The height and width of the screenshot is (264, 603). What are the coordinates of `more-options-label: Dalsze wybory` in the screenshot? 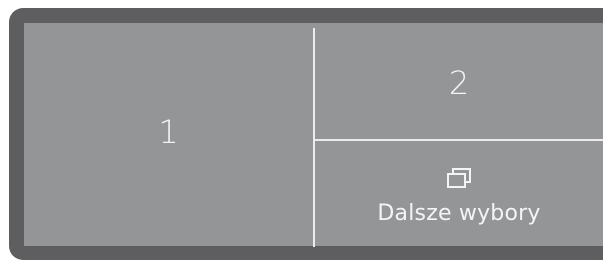 It's located at (459, 213).